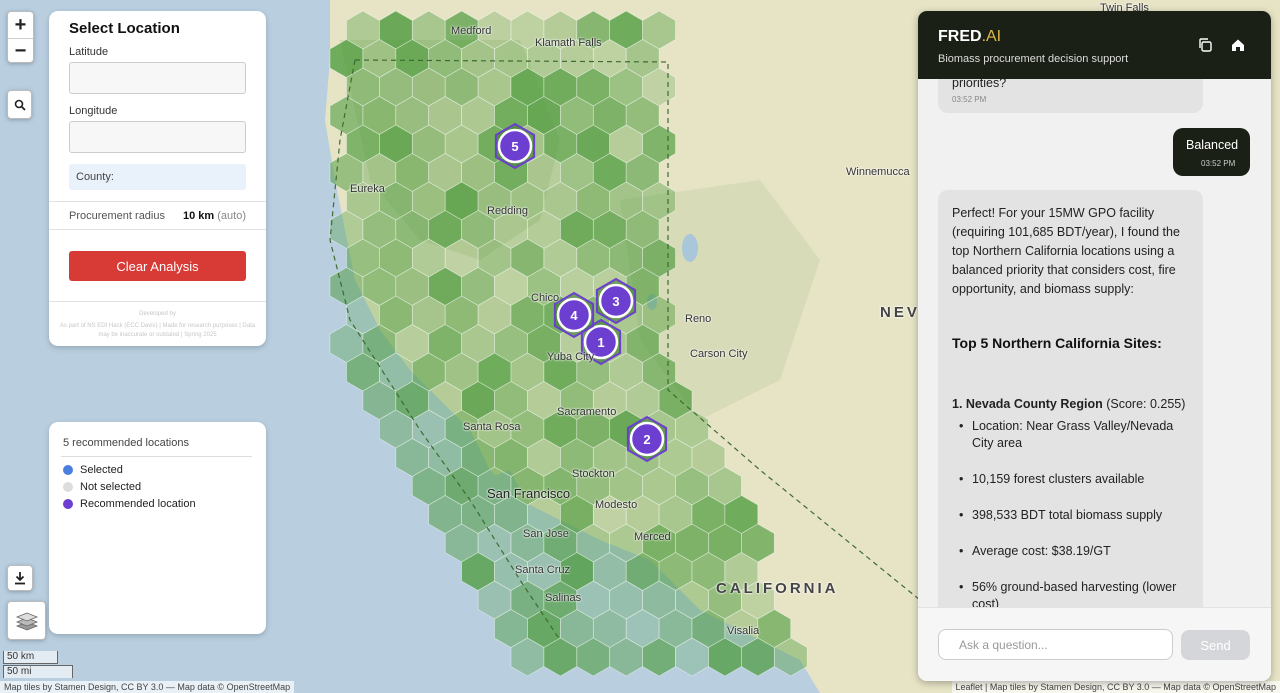  What do you see at coordinates (68, 470) in the screenshot?
I see `selected-dot-icon` at bounding box center [68, 470].